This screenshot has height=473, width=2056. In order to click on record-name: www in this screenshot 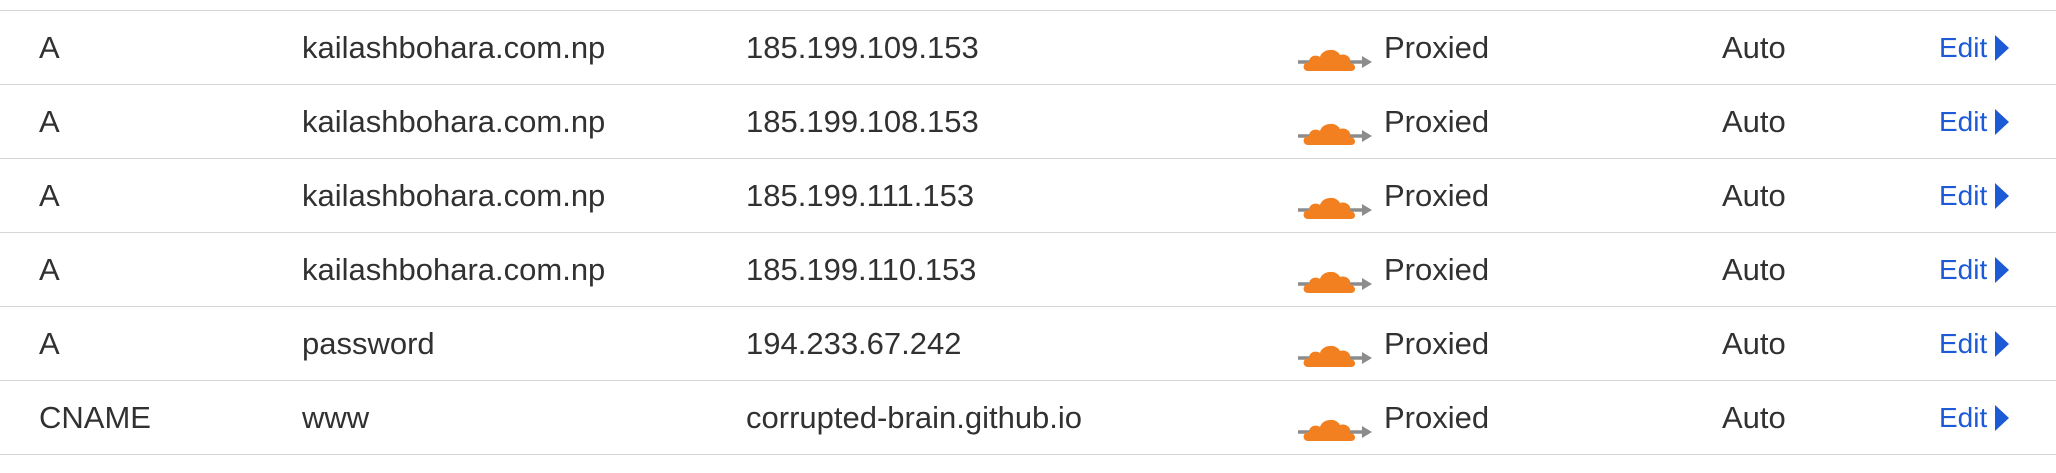, I will do `click(336, 417)`.